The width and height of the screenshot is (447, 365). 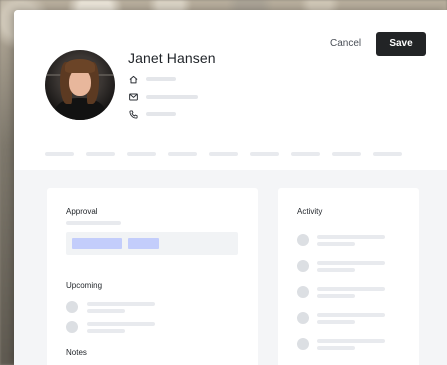 What do you see at coordinates (310, 211) in the screenshot?
I see `activity-title: Activity` at bounding box center [310, 211].